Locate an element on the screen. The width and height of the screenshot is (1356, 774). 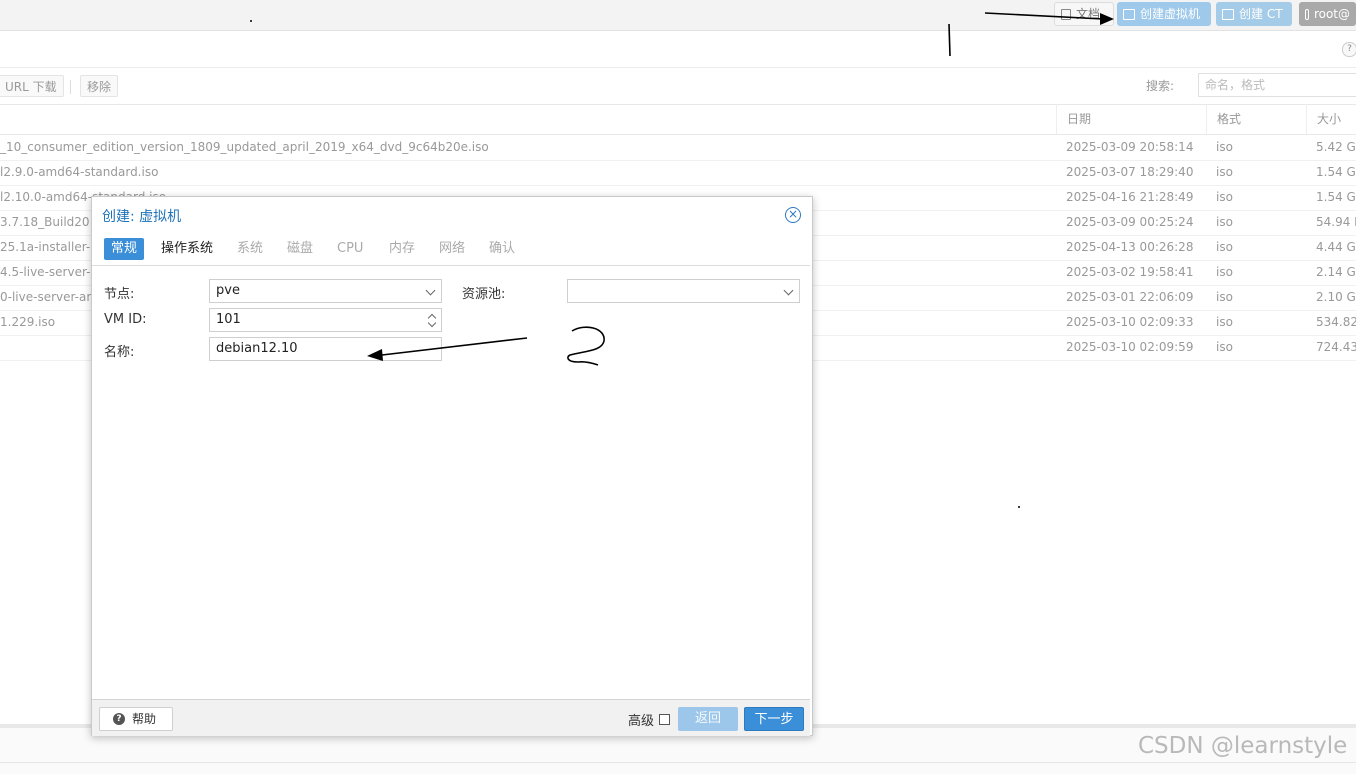
create-ct-button: 创建 CT is located at coordinates (1254, 14).